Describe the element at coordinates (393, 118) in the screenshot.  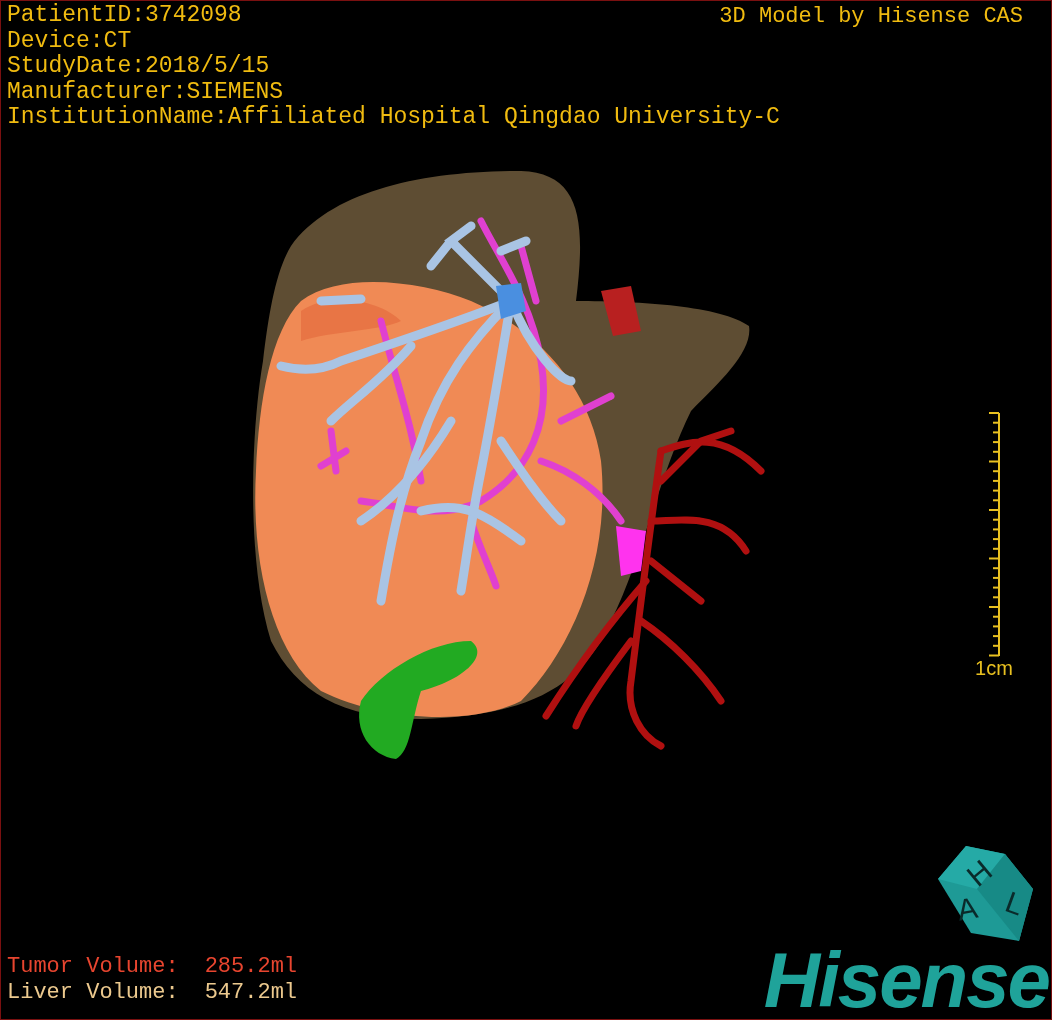
I see `patient-info-text: InstitutionName:Affiliated Hospital Qingdao University-C` at that location.